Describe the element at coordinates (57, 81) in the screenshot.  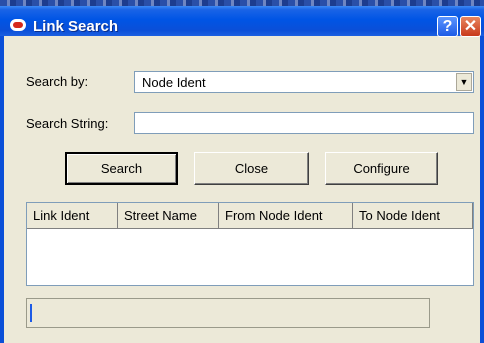
I see `search-by-label: Search by:` at that location.